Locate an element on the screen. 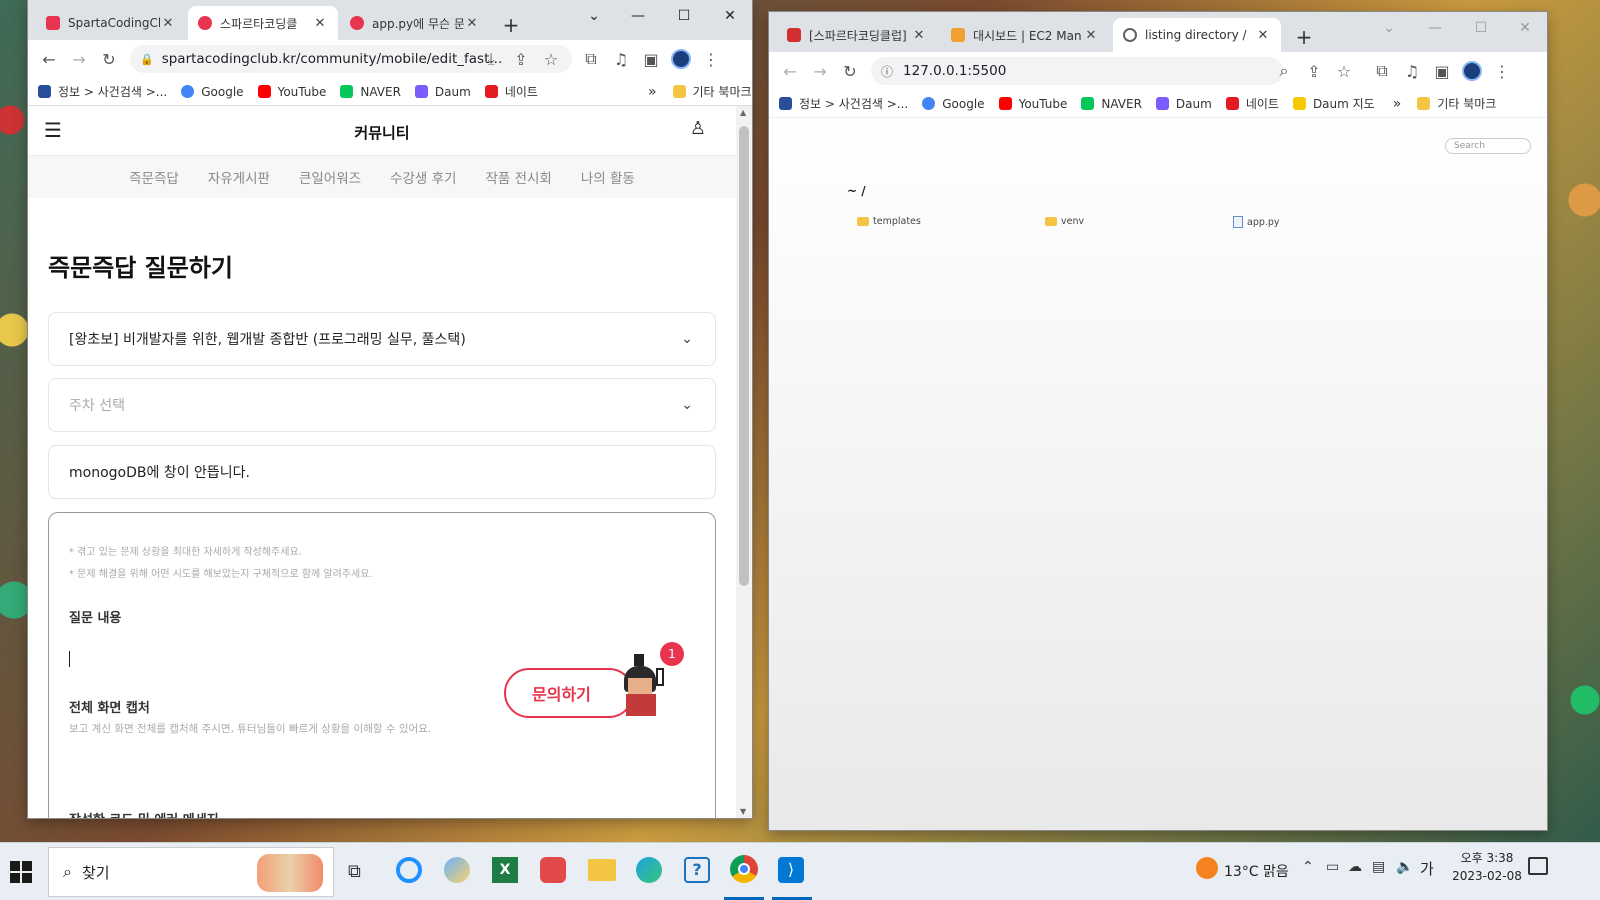 This screenshot has height=900, width=1600. zoom-icon: ⌕ is located at coordinates (1284, 71).